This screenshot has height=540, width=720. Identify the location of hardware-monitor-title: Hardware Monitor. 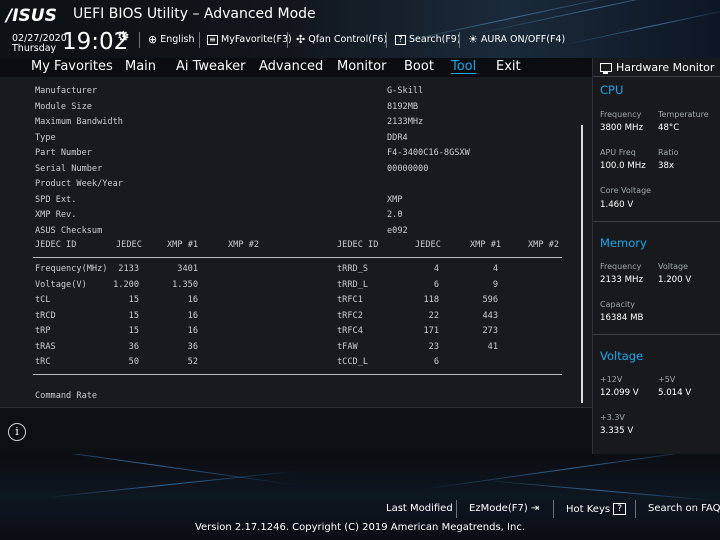
(657, 67).